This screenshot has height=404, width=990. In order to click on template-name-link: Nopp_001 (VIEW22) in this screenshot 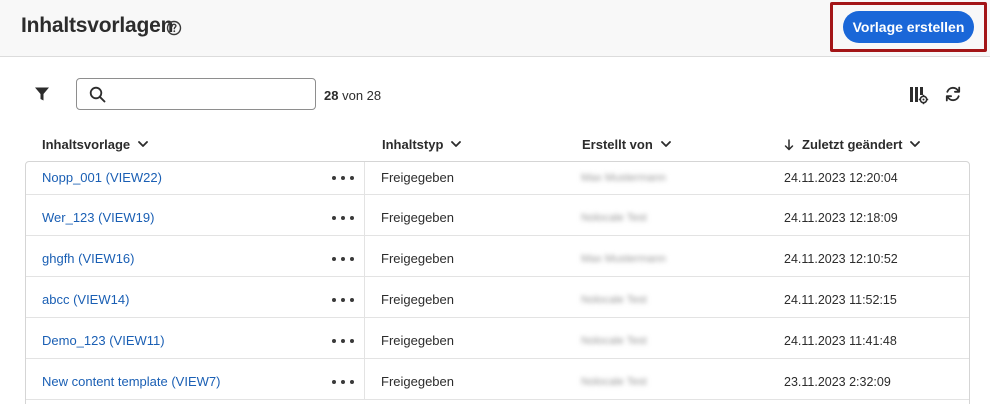, I will do `click(102, 178)`.